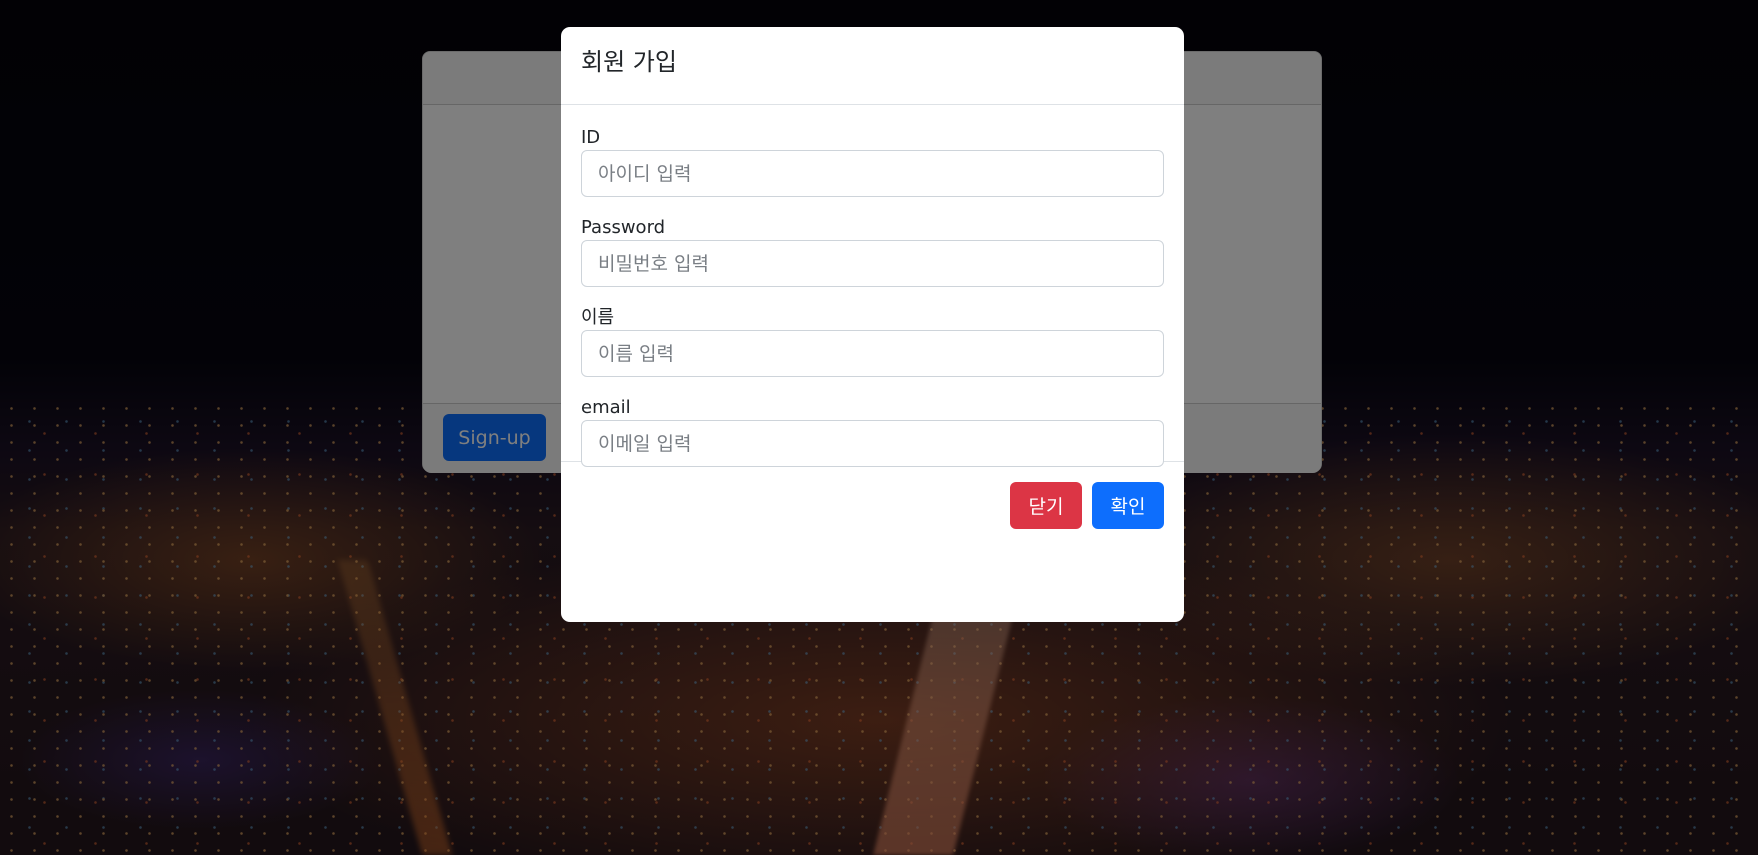 The height and width of the screenshot is (855, 1758). I want to click on password-label: Password, so click(623, 227).